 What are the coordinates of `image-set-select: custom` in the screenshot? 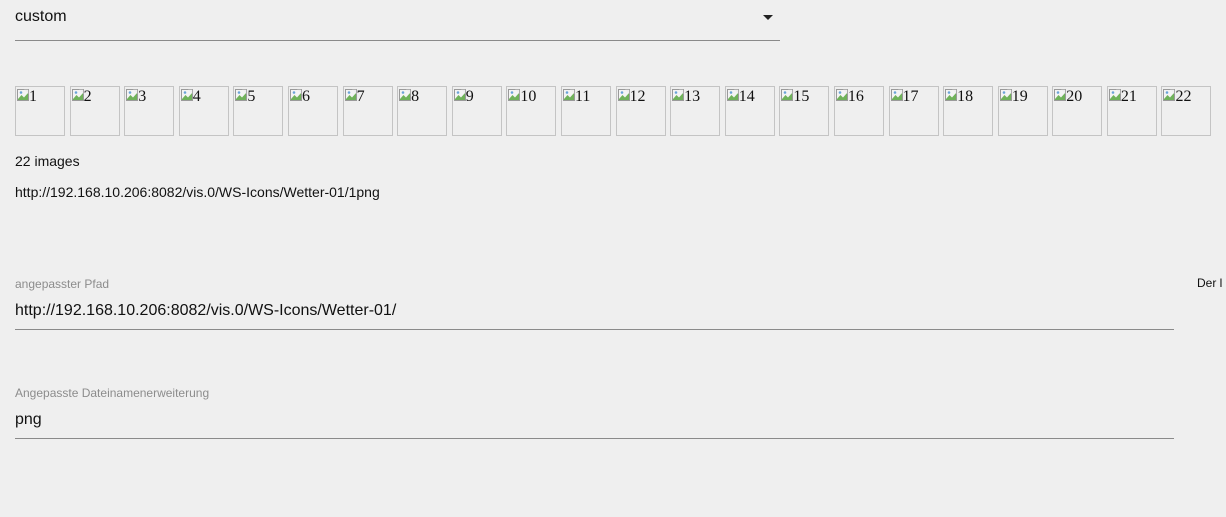 It's located at (397, 20).